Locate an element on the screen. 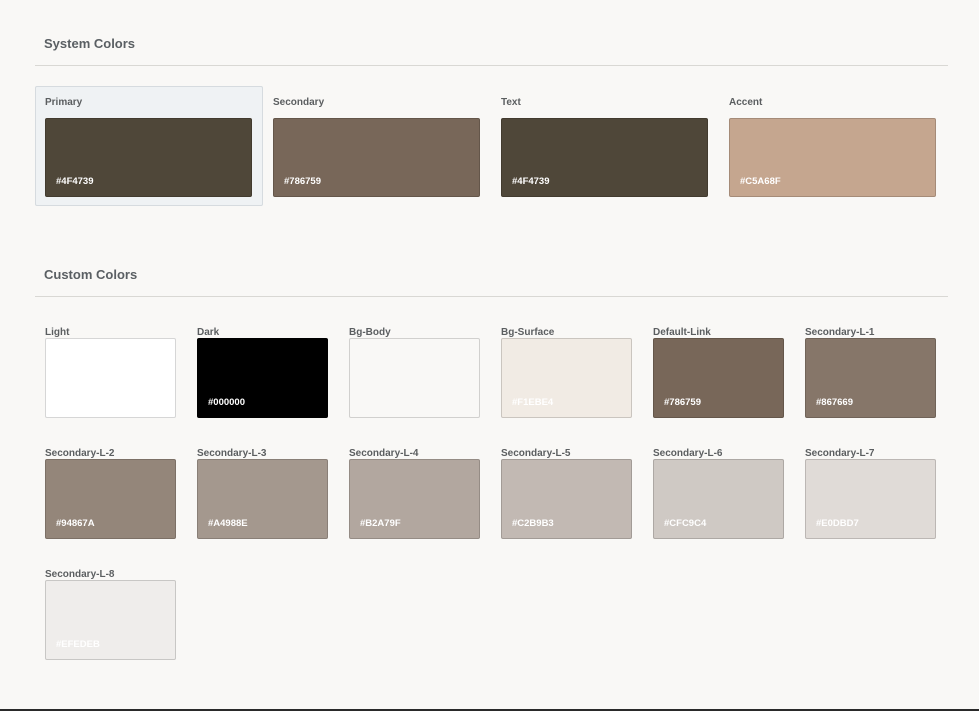  custom-color-card-secondary-l-3: Secondary-L-3 #A4988E is located at coordinates (258, 493).